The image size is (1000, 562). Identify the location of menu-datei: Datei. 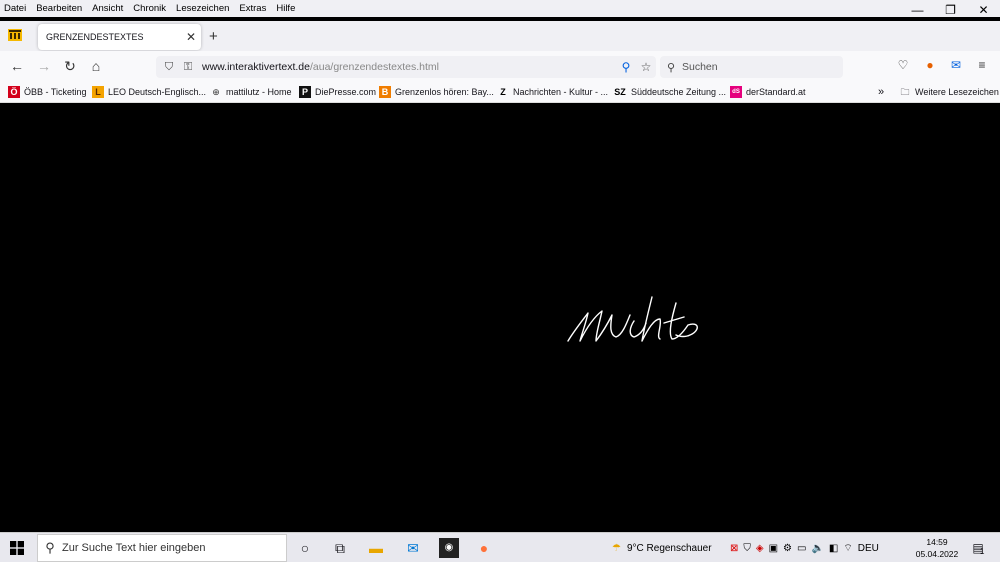
(15, 8).